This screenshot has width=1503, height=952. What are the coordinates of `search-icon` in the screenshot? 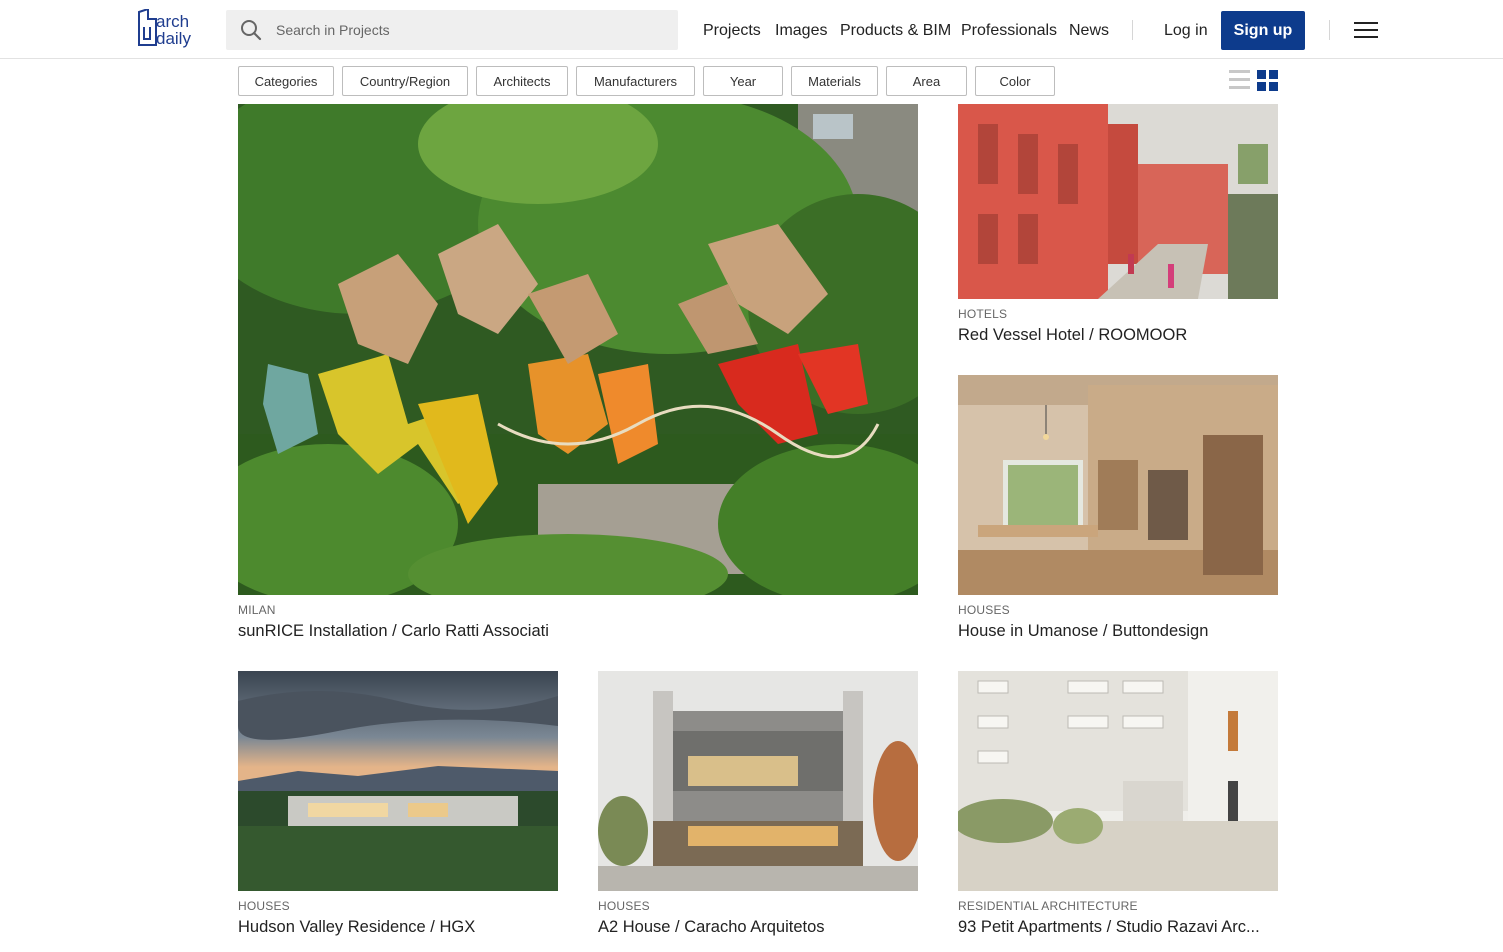 It's located at (251, 30).